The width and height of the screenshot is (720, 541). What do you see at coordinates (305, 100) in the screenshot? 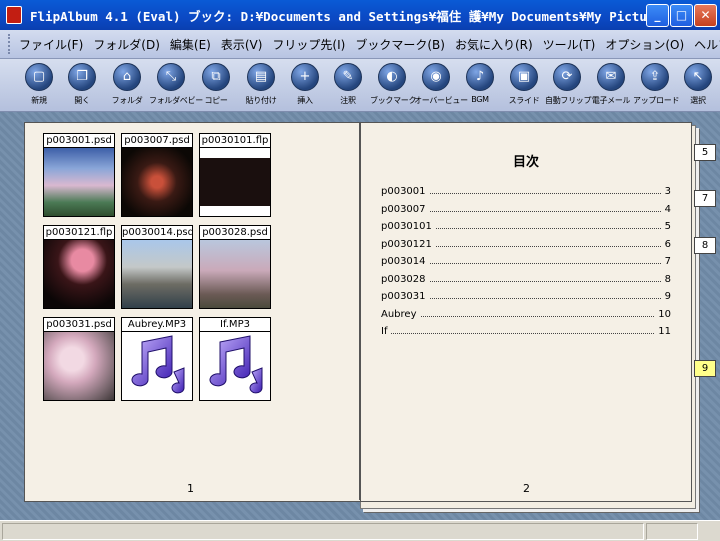
I see `toolbar-label: 挿入` at bounding box center [305, 100].